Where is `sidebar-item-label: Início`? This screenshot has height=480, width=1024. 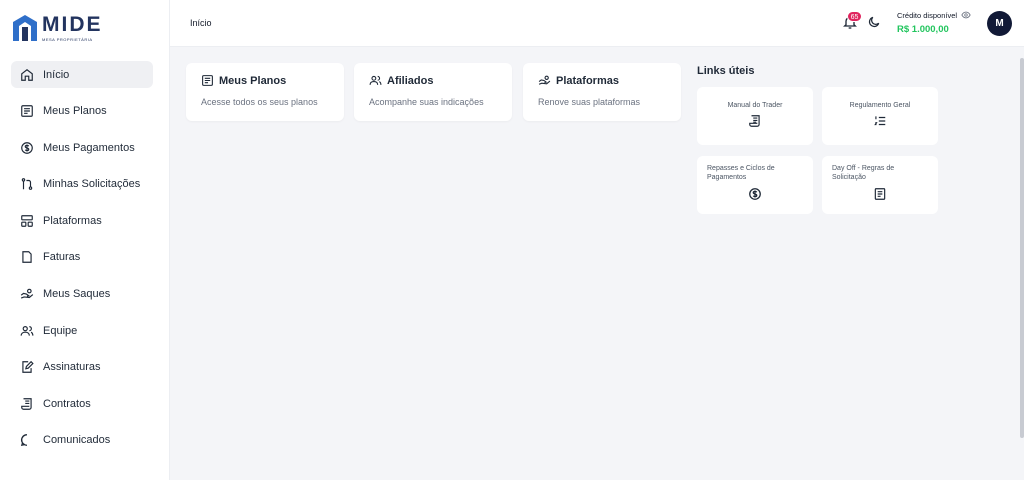
sidebar-item-label: Início is located at coordinates (56, 74).